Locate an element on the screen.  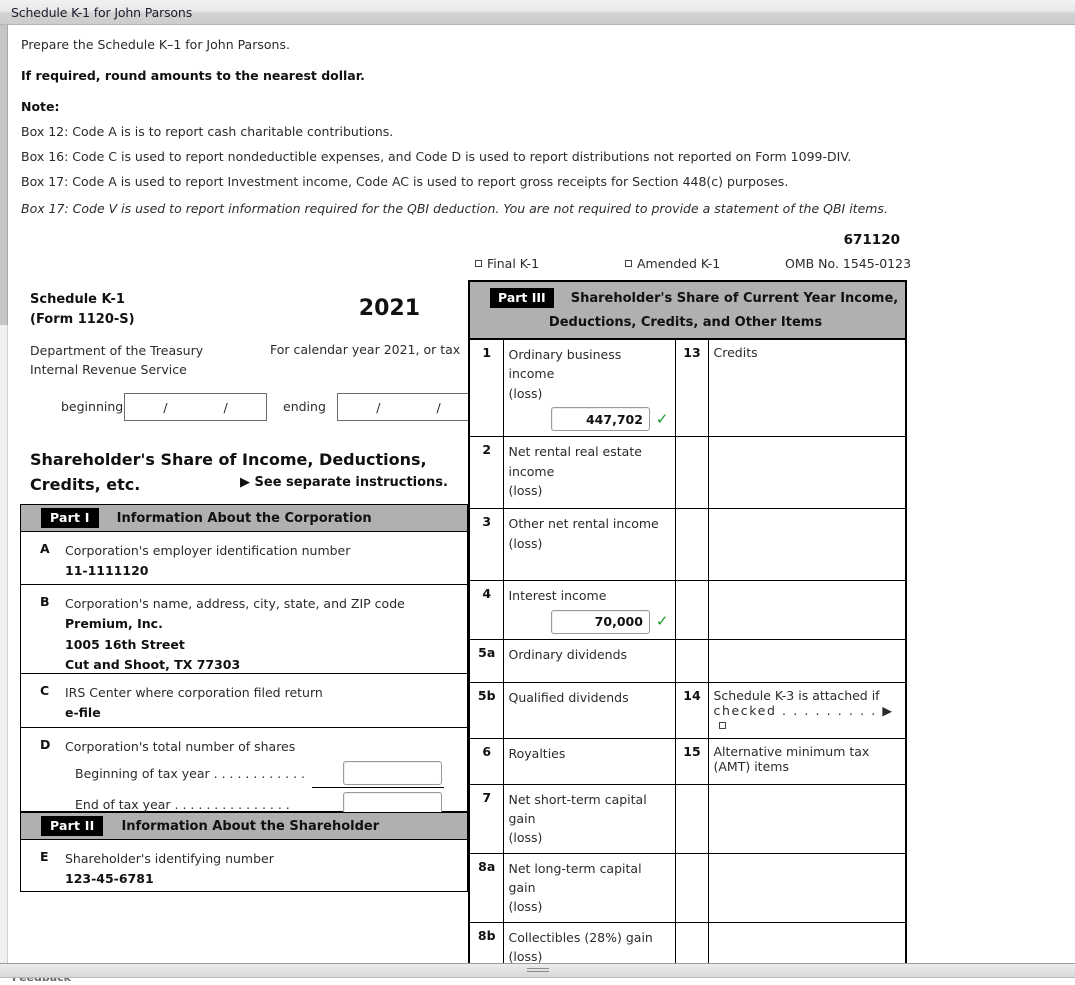
table-row: 8b Collectibles (28%) gain (loss) is located at coordinates (687, 942).